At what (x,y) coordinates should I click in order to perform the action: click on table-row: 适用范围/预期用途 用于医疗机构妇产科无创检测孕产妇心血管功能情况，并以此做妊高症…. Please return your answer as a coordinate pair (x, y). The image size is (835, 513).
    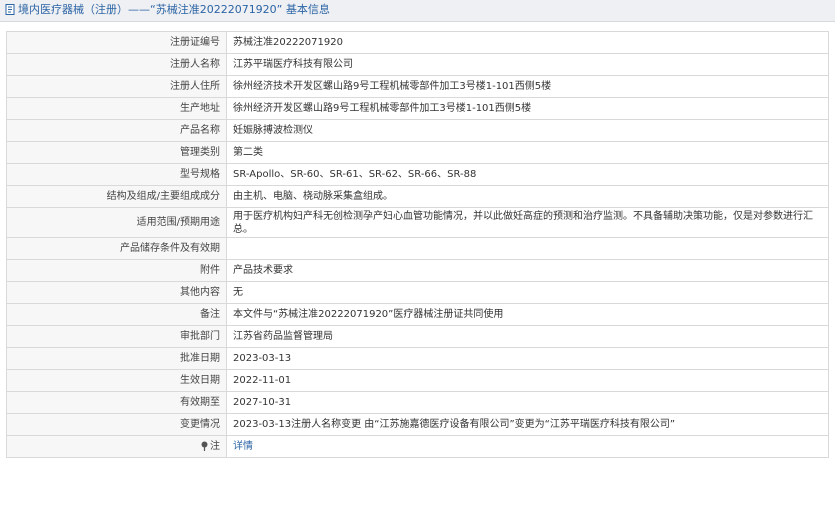
    Looking at the image, I should click on (417, 222).